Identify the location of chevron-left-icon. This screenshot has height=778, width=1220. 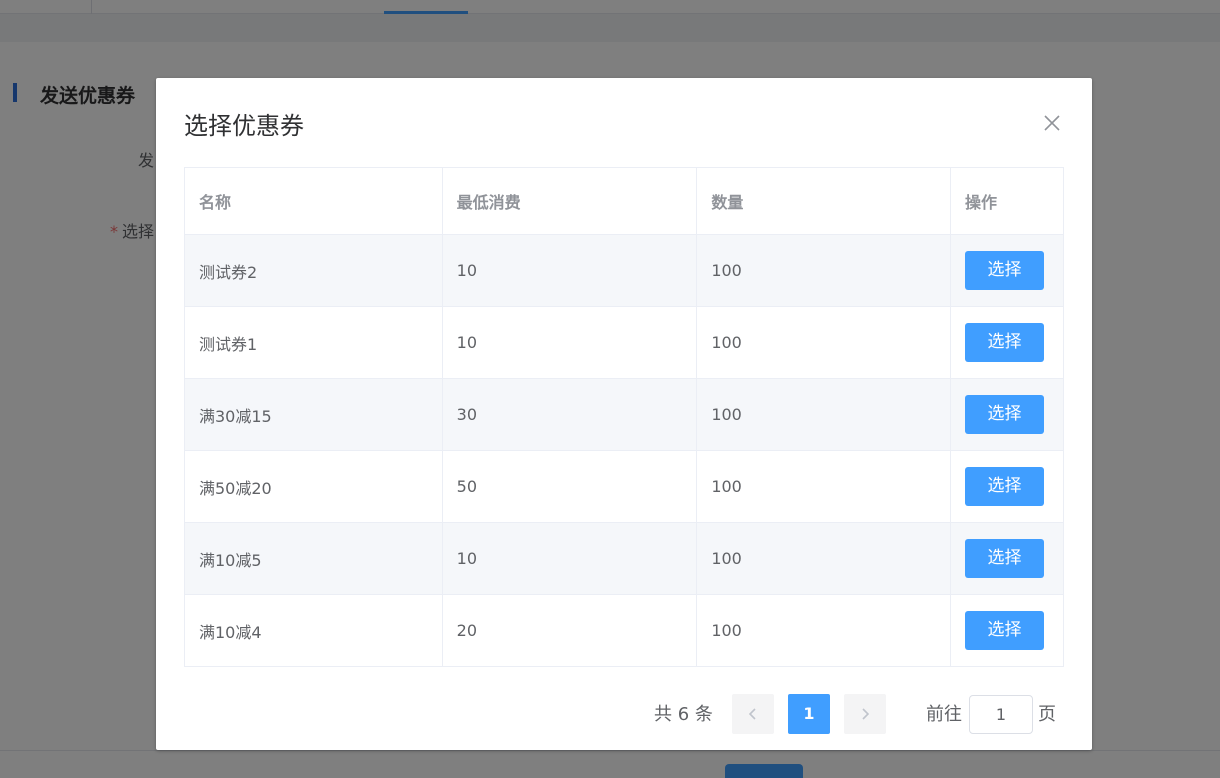
(752, 714).